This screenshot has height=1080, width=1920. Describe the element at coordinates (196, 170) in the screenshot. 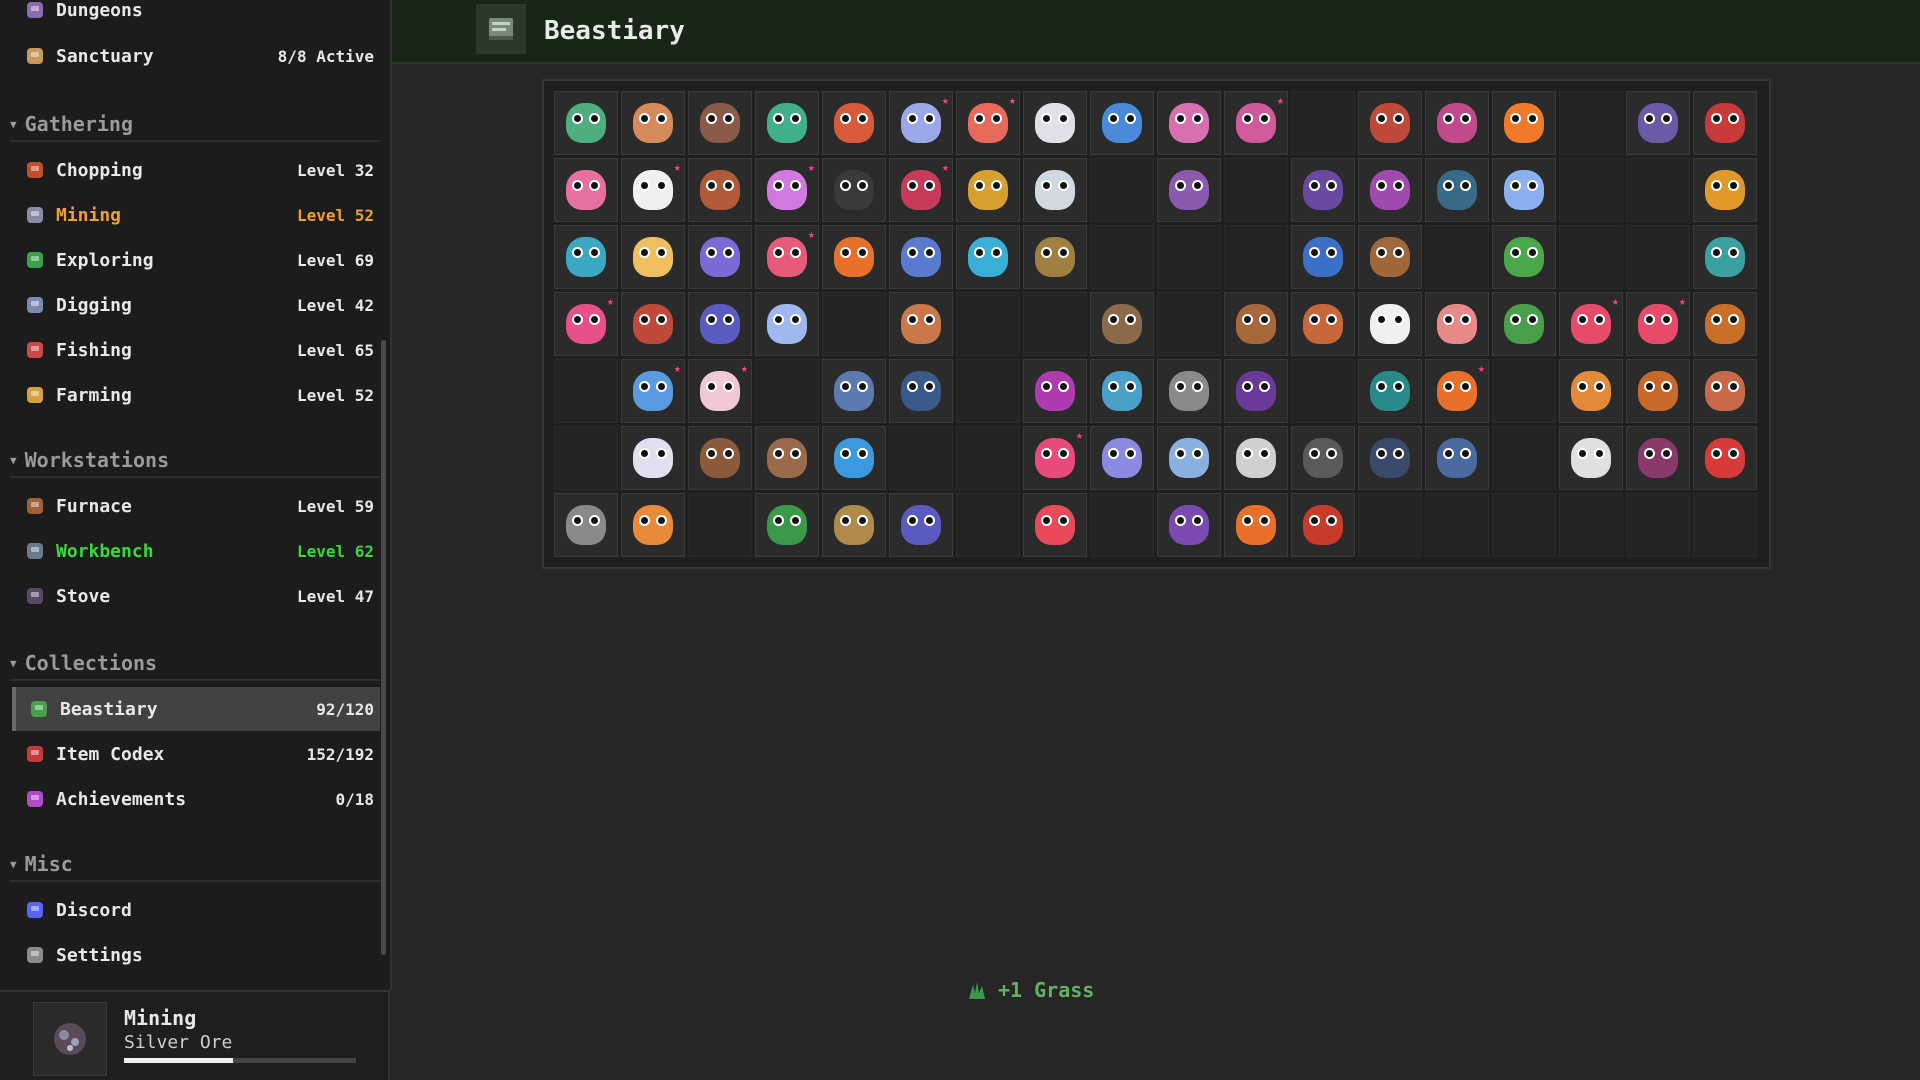

I see `sidebar-item-chopping: Chopping Level 32` at that location.